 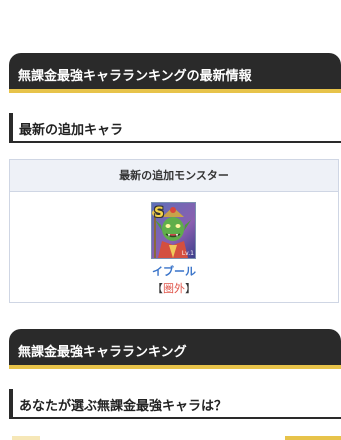 I want to click on vote-title: あなたが選ぶ無課金最強キャラは？, so click(x=123, y=406).